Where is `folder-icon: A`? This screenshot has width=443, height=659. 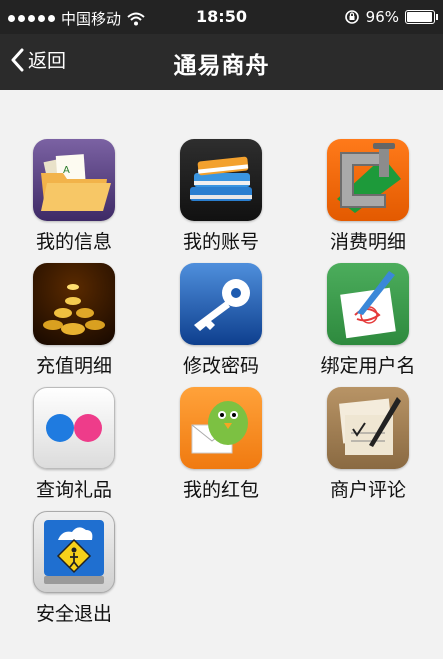 folder-icon: A is located at coordinates (74, 180).